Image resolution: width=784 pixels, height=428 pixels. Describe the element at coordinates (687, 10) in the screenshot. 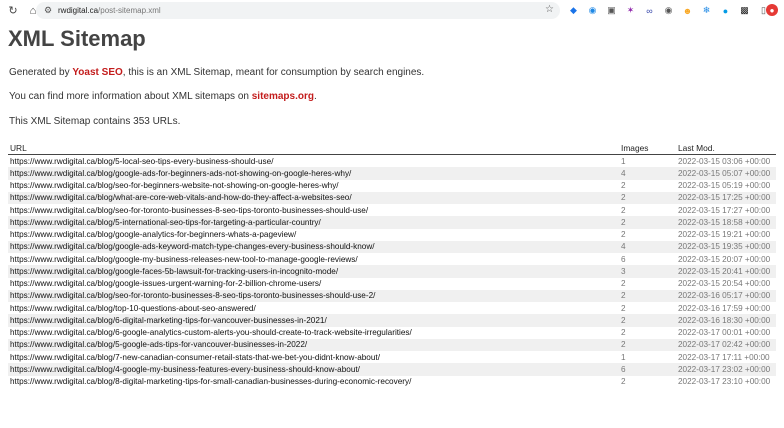

I see `extension-icon: ☻` at that location.